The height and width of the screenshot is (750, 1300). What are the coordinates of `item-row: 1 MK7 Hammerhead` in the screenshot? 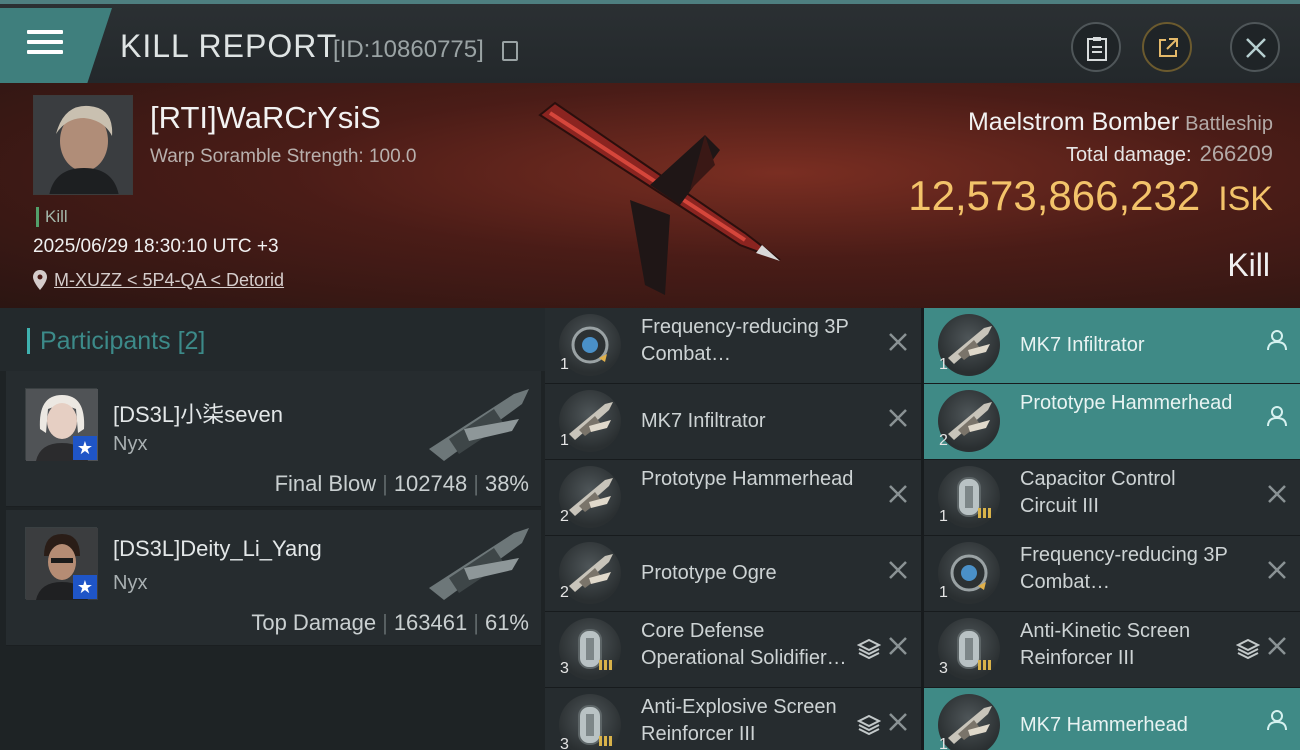 It's located at (1112, 719).